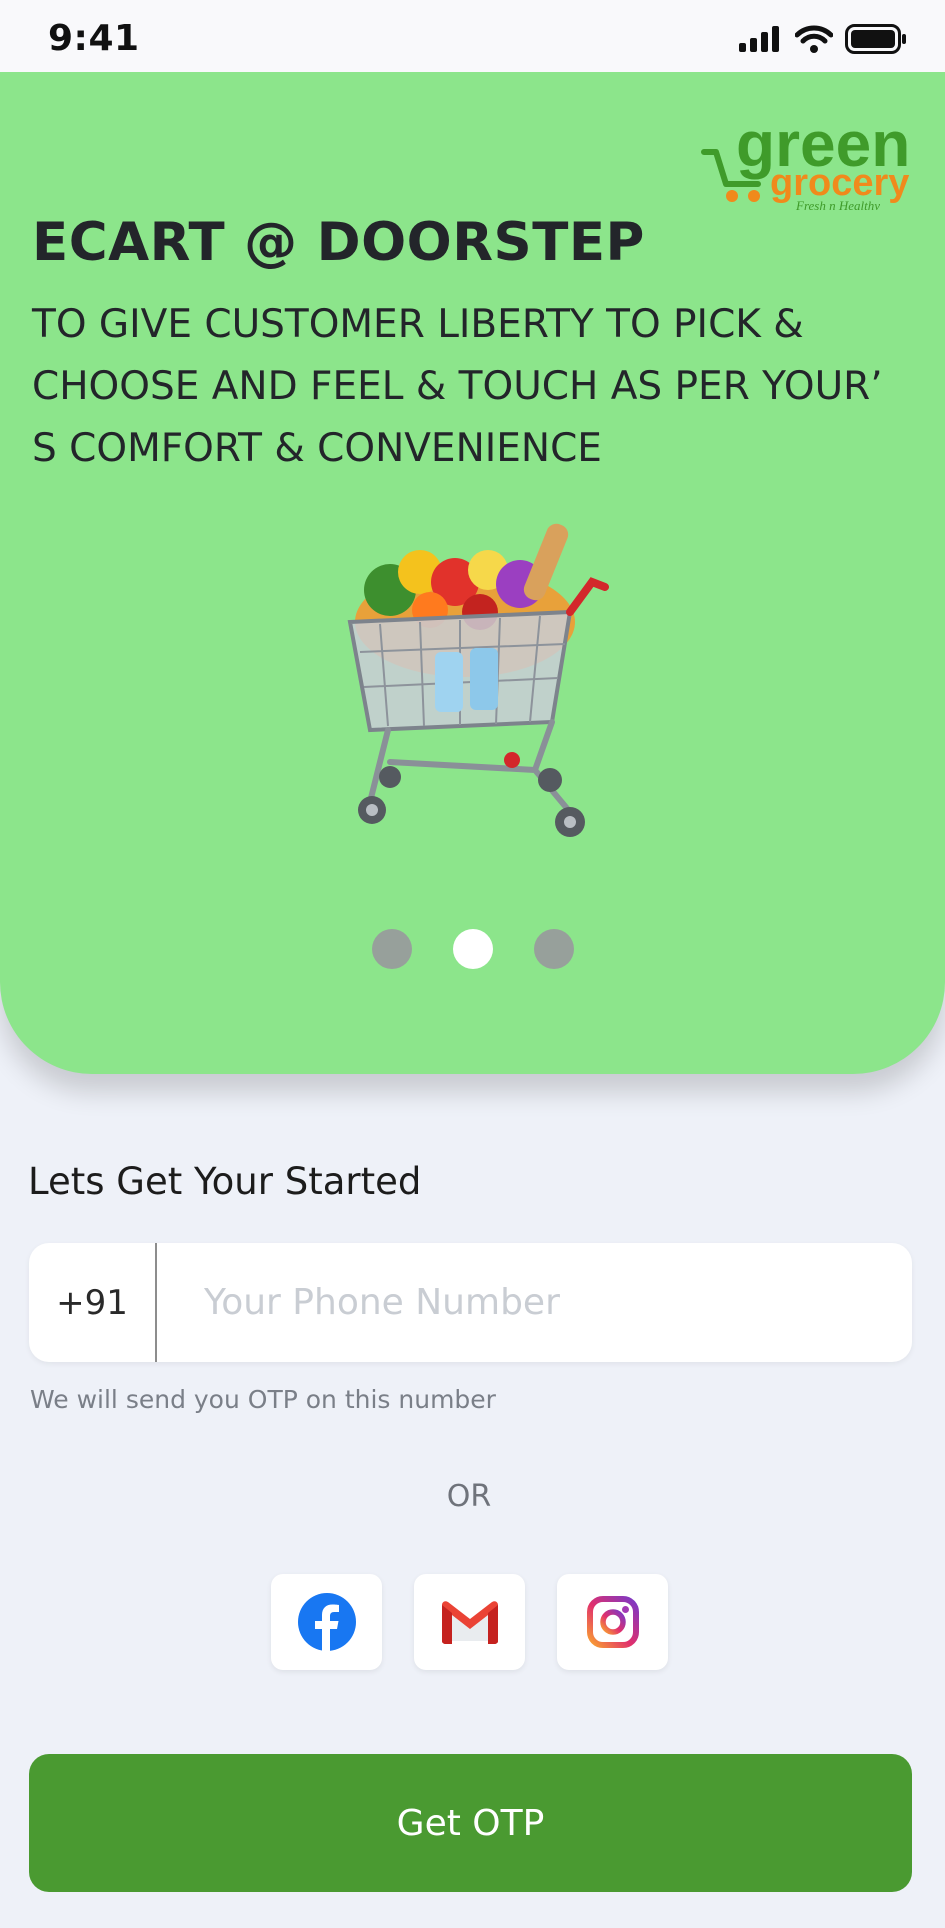 Image resolution: width=945 pixels, height=1928 pixels. I want to click on svg-text: Fresh n Healthy, so click(837, 204).